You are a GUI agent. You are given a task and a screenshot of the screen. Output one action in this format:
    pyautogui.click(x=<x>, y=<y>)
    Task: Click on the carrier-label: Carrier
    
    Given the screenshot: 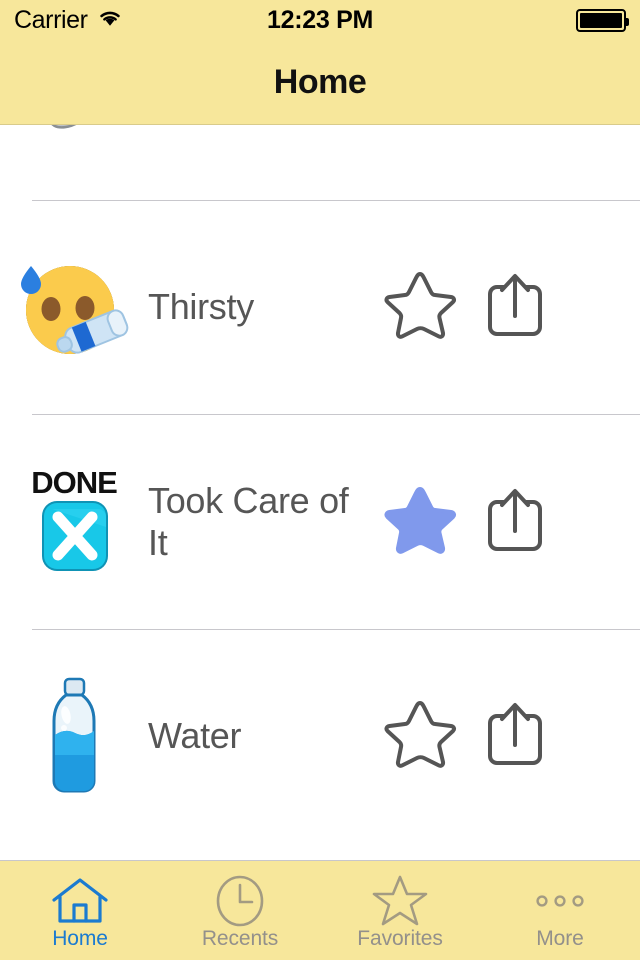 What is the action you would take?
    pyautogui.click(x=51, y=19)
    